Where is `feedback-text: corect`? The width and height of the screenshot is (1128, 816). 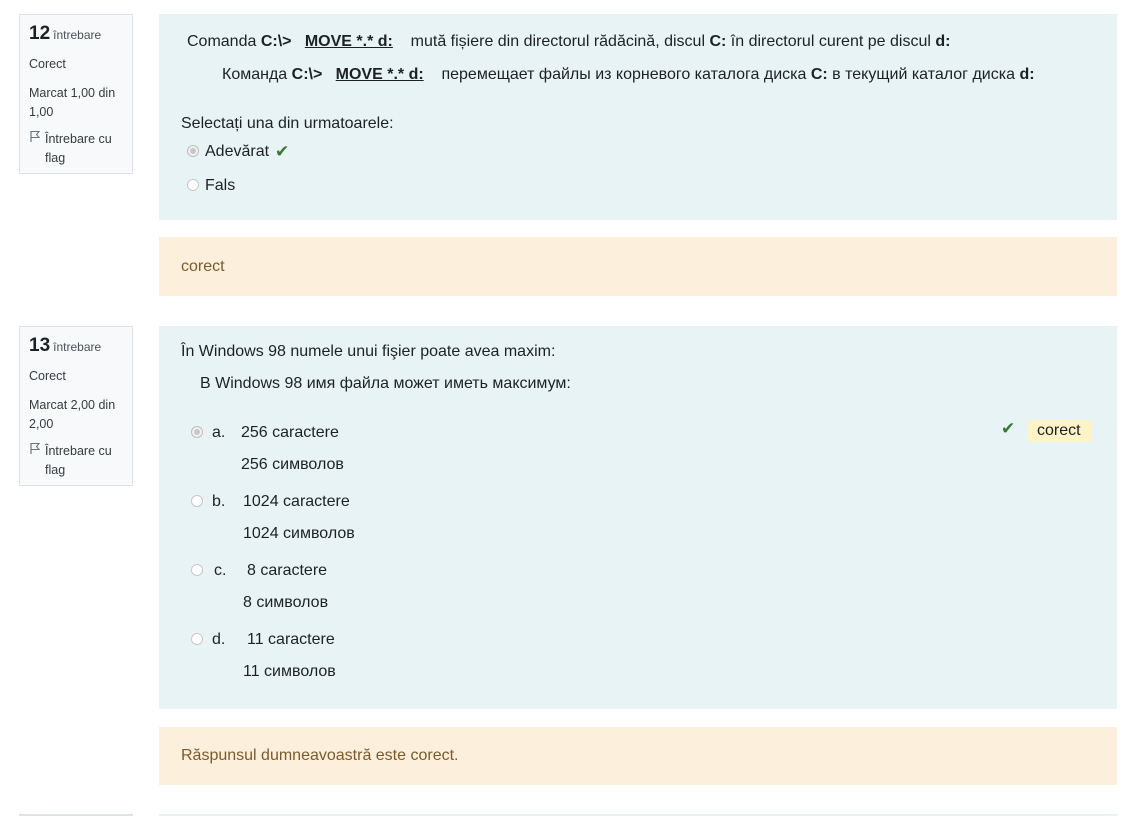 feedback-text: corect is located at coordinates (203, 266).